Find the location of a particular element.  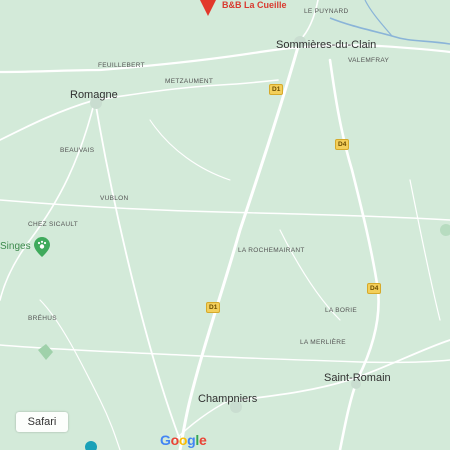

road-romagne-sw is located at coordinates (48, 200).